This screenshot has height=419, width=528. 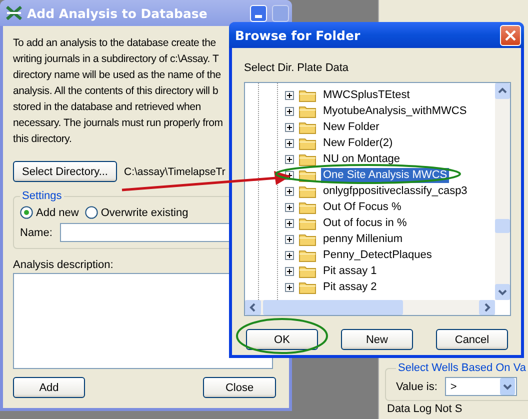 What do you see at coordinates (42, 139) in the screenshot?
I see `intro-text: this directory.` at bounding box center [42, 139].